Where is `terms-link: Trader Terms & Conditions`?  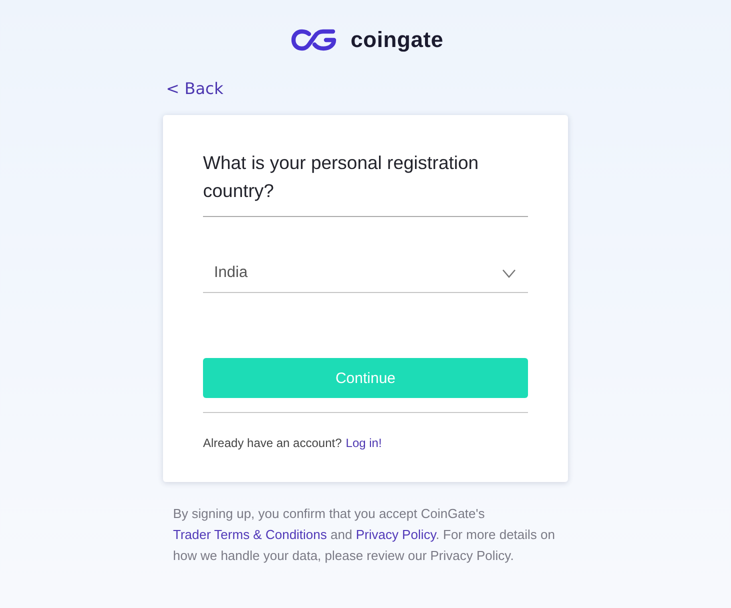
terms-link: Trader Terms & Conditions is located at coordinates (250, 534).